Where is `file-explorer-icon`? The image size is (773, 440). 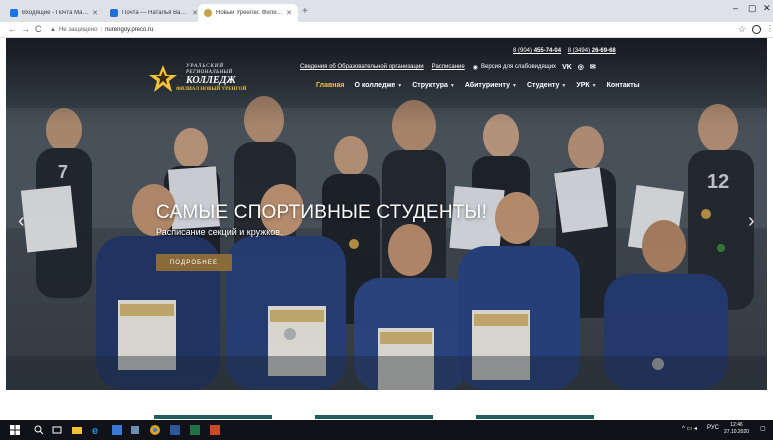 file-explorer-icon is located at coordinates (77, 430).